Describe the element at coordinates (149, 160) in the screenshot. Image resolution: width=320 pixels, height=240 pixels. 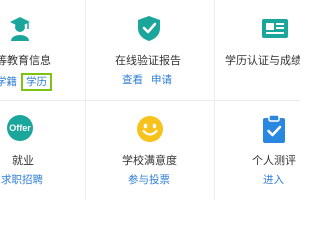
I see `tile-title: 学校满意度` at that location.